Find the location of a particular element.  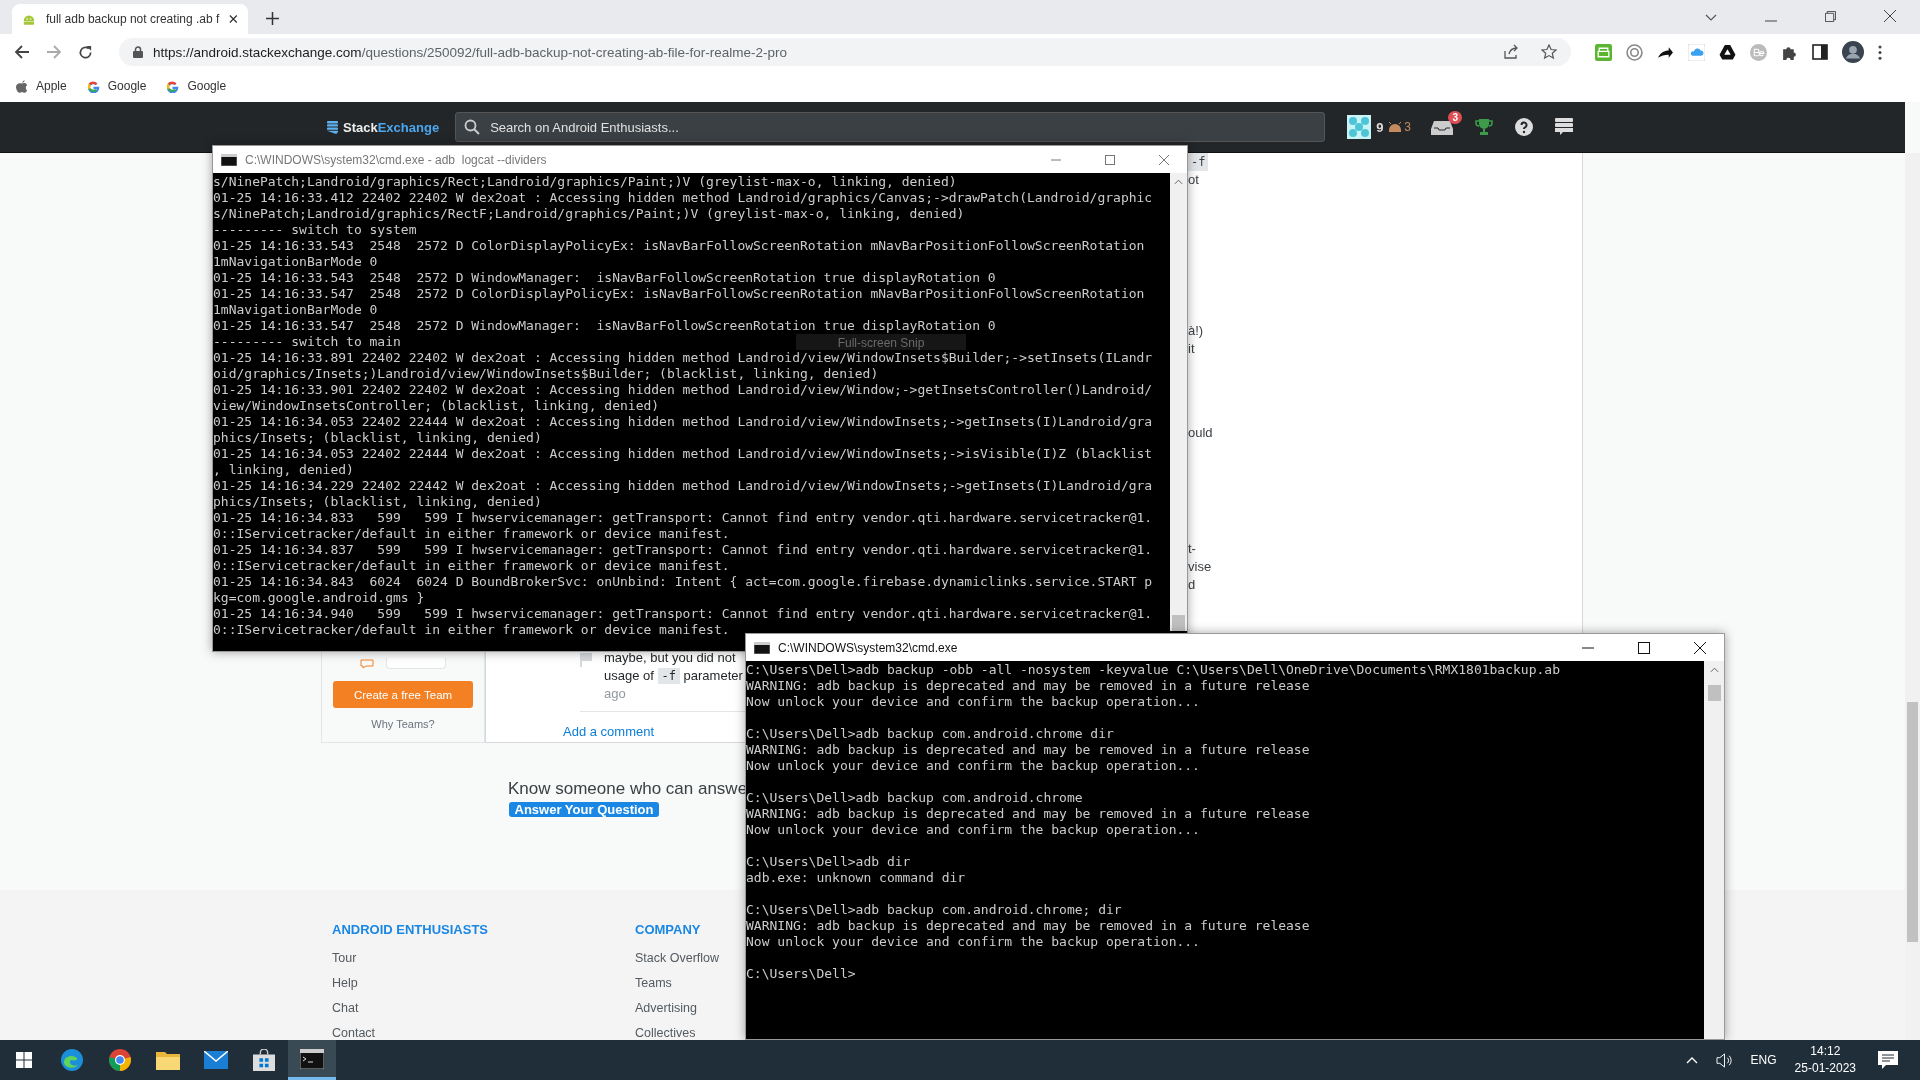

console-line: 1mNavigationBarMode 0 is located at coordinates (295, 310).